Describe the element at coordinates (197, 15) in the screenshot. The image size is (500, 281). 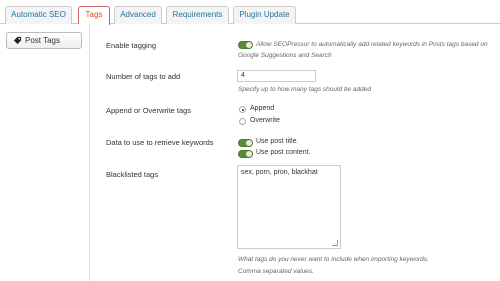
I see `tab-requirements: Requirements` at that location.